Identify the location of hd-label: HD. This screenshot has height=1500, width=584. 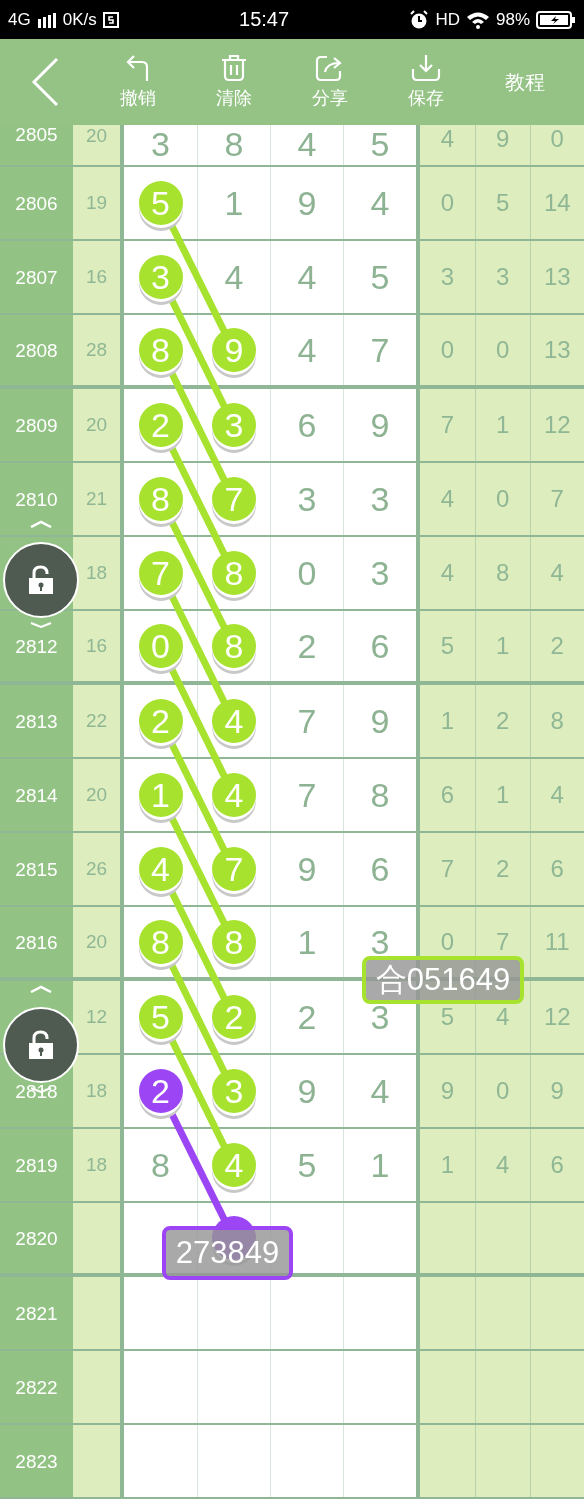
(447, 19).